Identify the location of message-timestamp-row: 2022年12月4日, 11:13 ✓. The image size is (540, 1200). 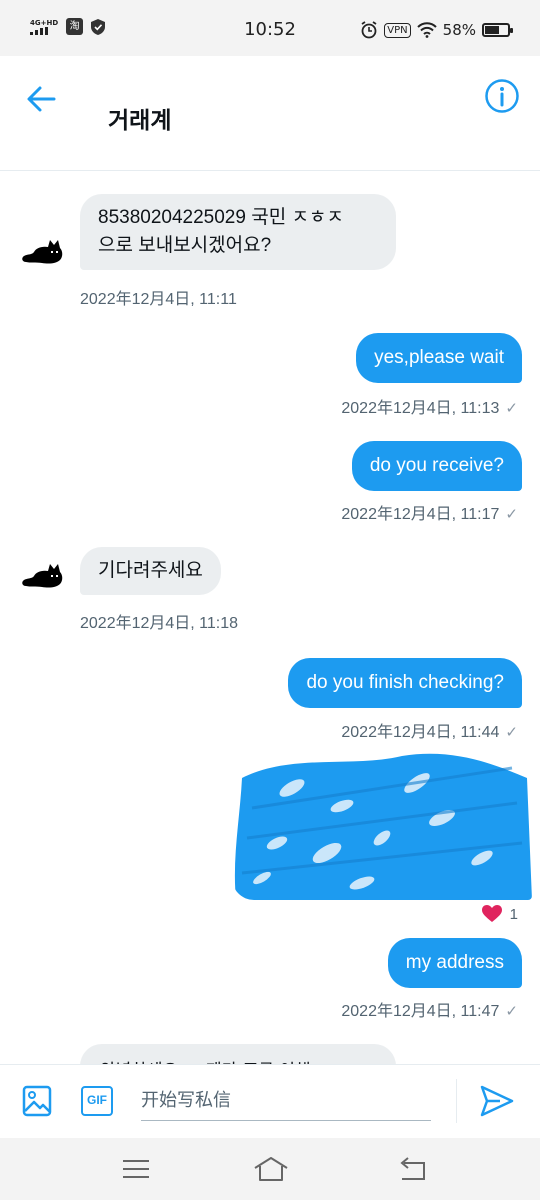
(429, 406).